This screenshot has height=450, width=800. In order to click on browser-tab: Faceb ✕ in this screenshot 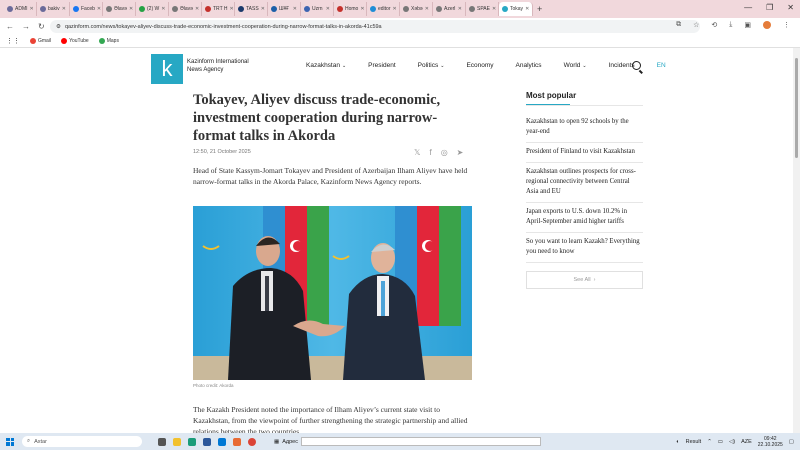, I will do `click(86, 9)`.